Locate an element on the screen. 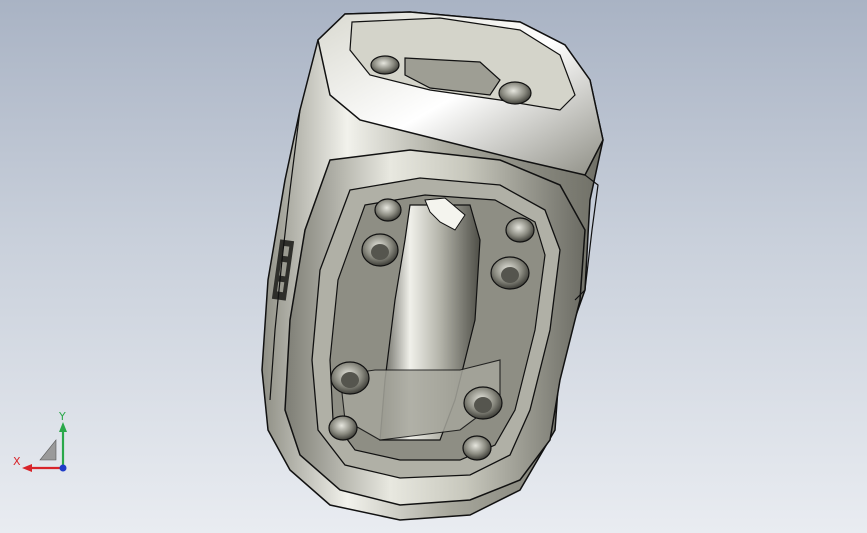 This screenshot has width=867, height=533. top-hole-left is located at coordinates (385, 65).